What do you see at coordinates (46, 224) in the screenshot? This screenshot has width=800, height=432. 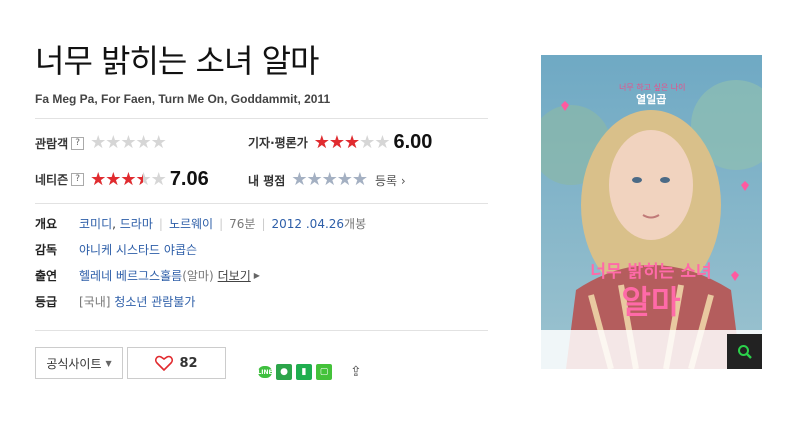 I see `overview-label: 개요` at bounding box center [46, 224].